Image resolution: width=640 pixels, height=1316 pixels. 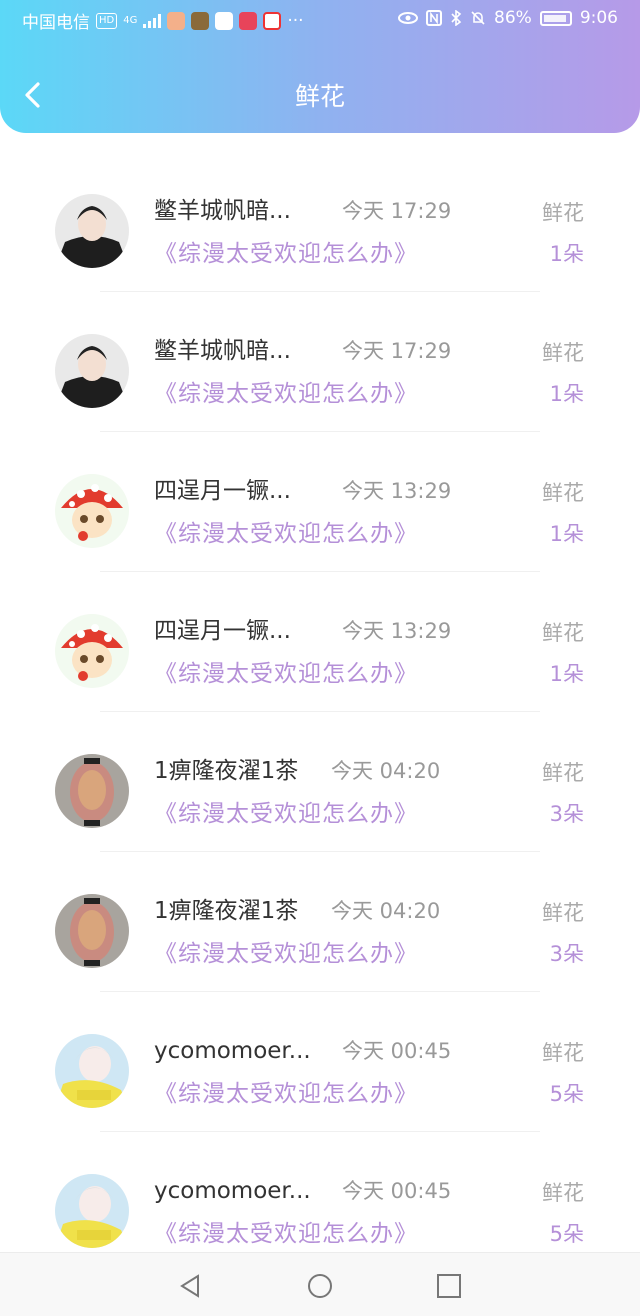 I want to click on hd-badge: HD, so click(x=107, y=20).